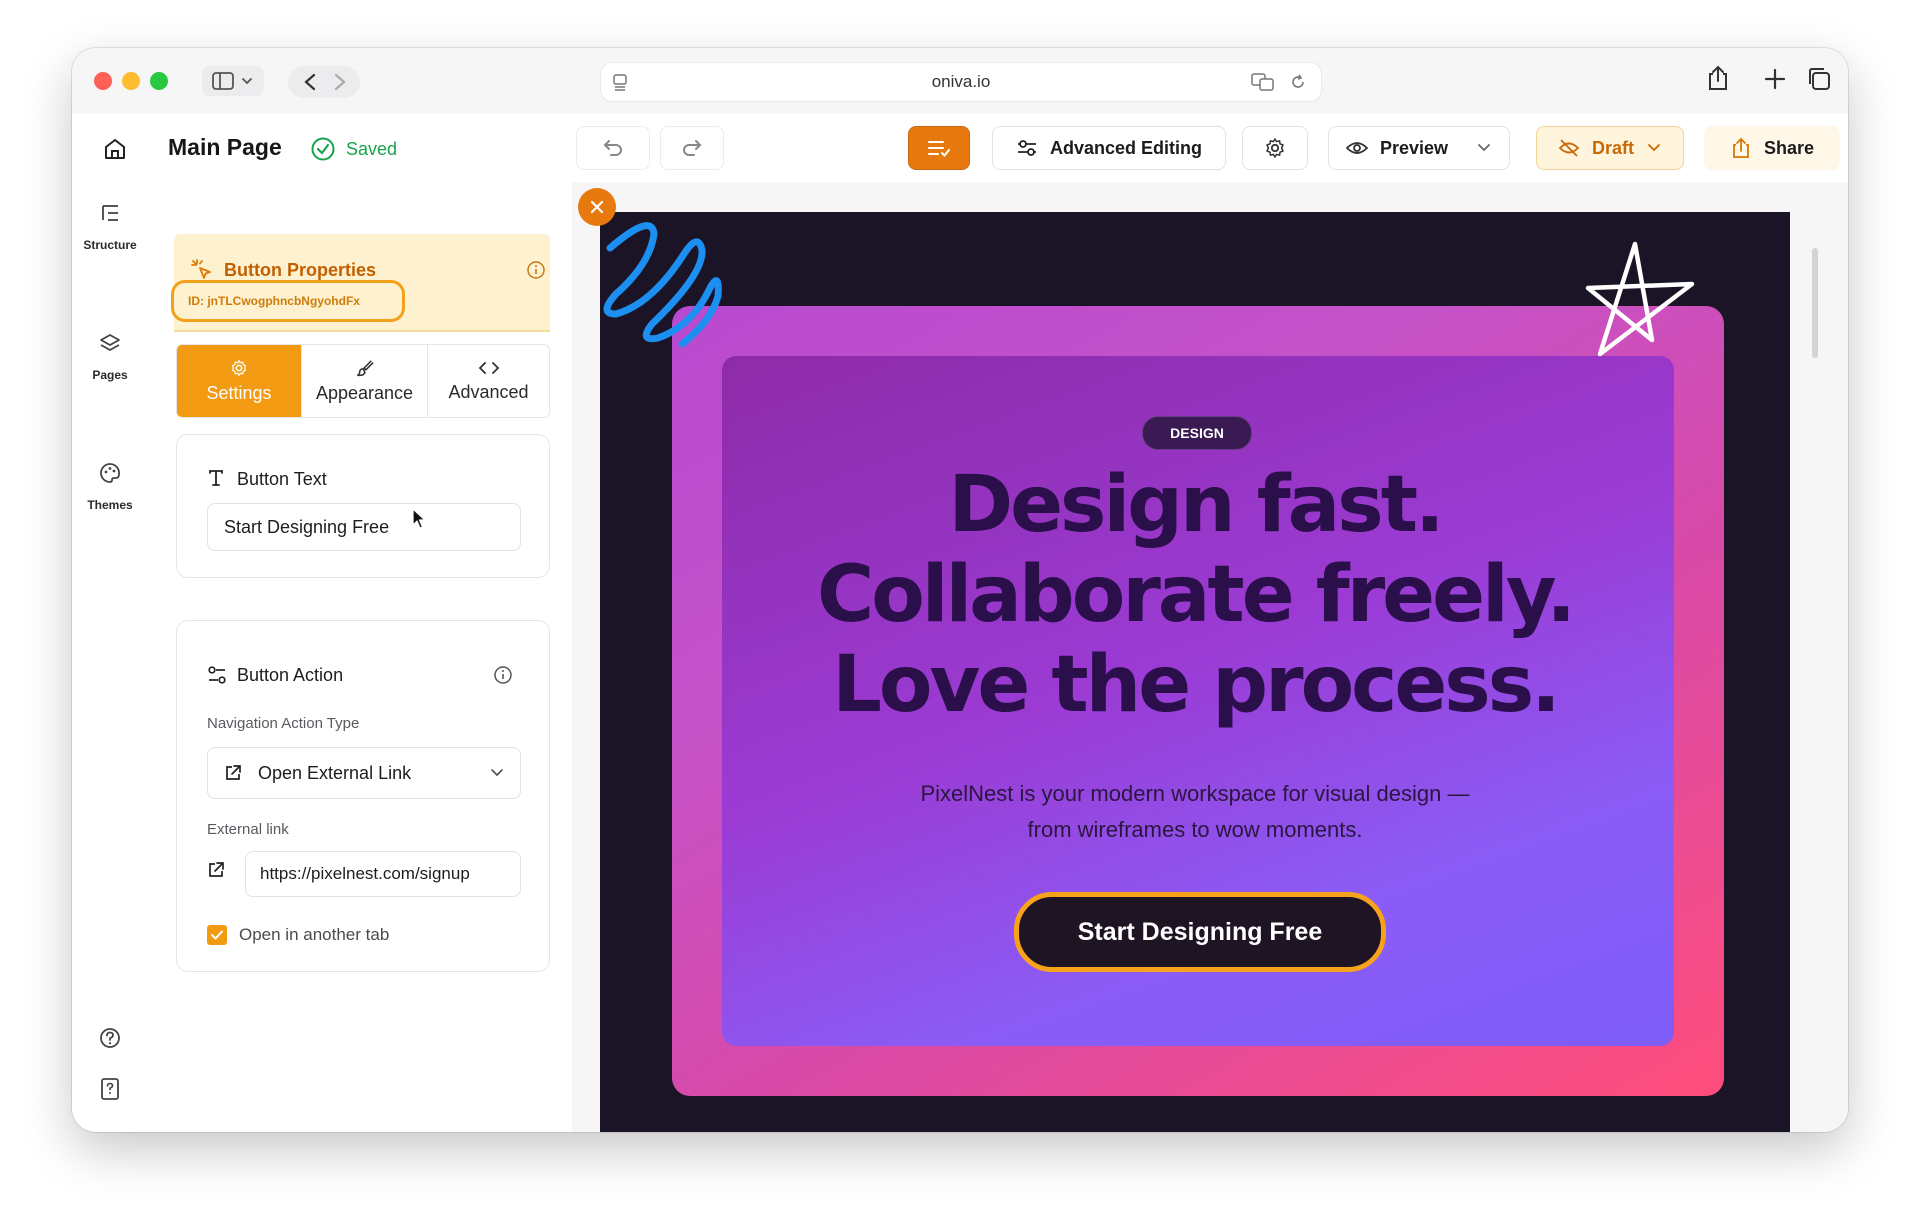  I want to click on panel-title: Button Properties, so click(300, 270).